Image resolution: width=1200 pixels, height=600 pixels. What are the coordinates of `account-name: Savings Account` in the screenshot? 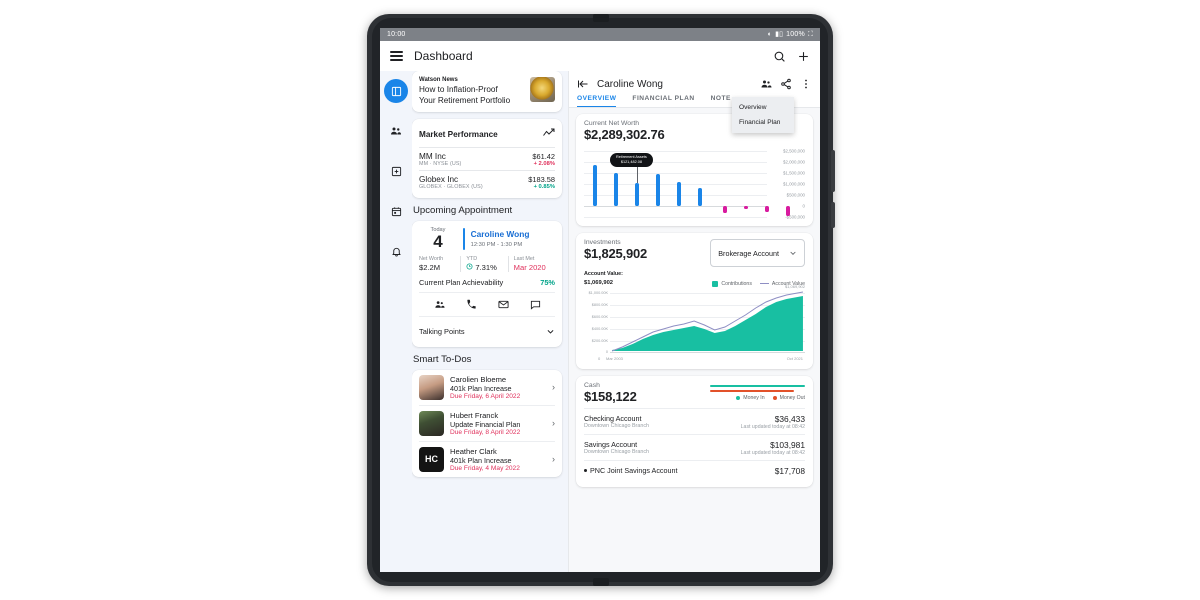 It's located at (611, 444).